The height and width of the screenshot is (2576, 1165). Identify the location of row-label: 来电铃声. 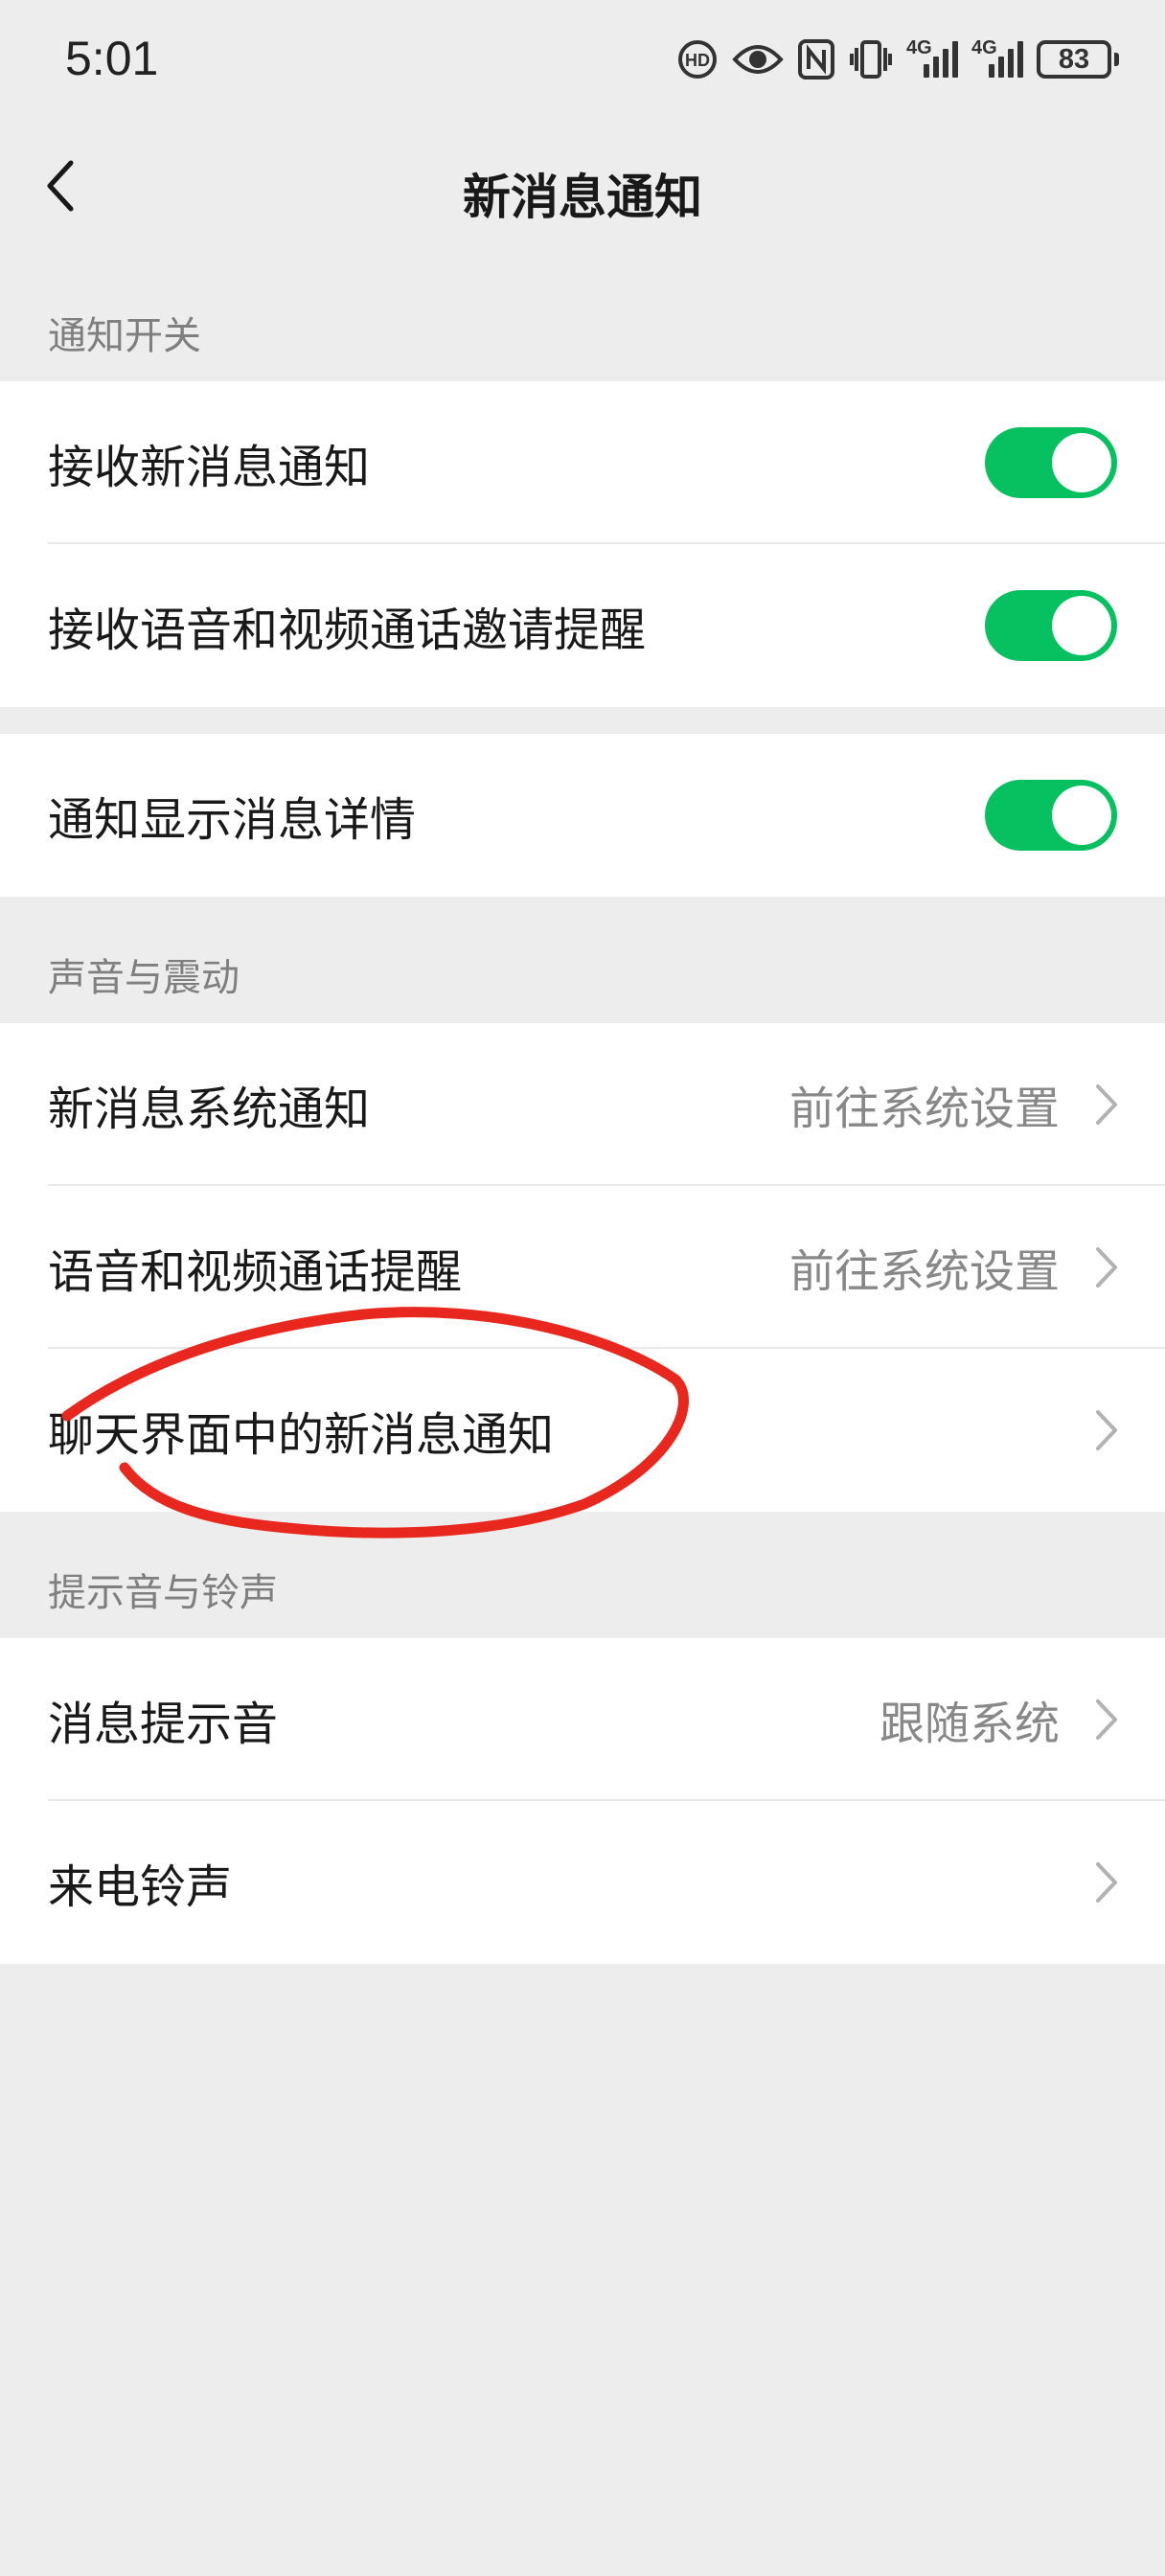
(140, 1887).